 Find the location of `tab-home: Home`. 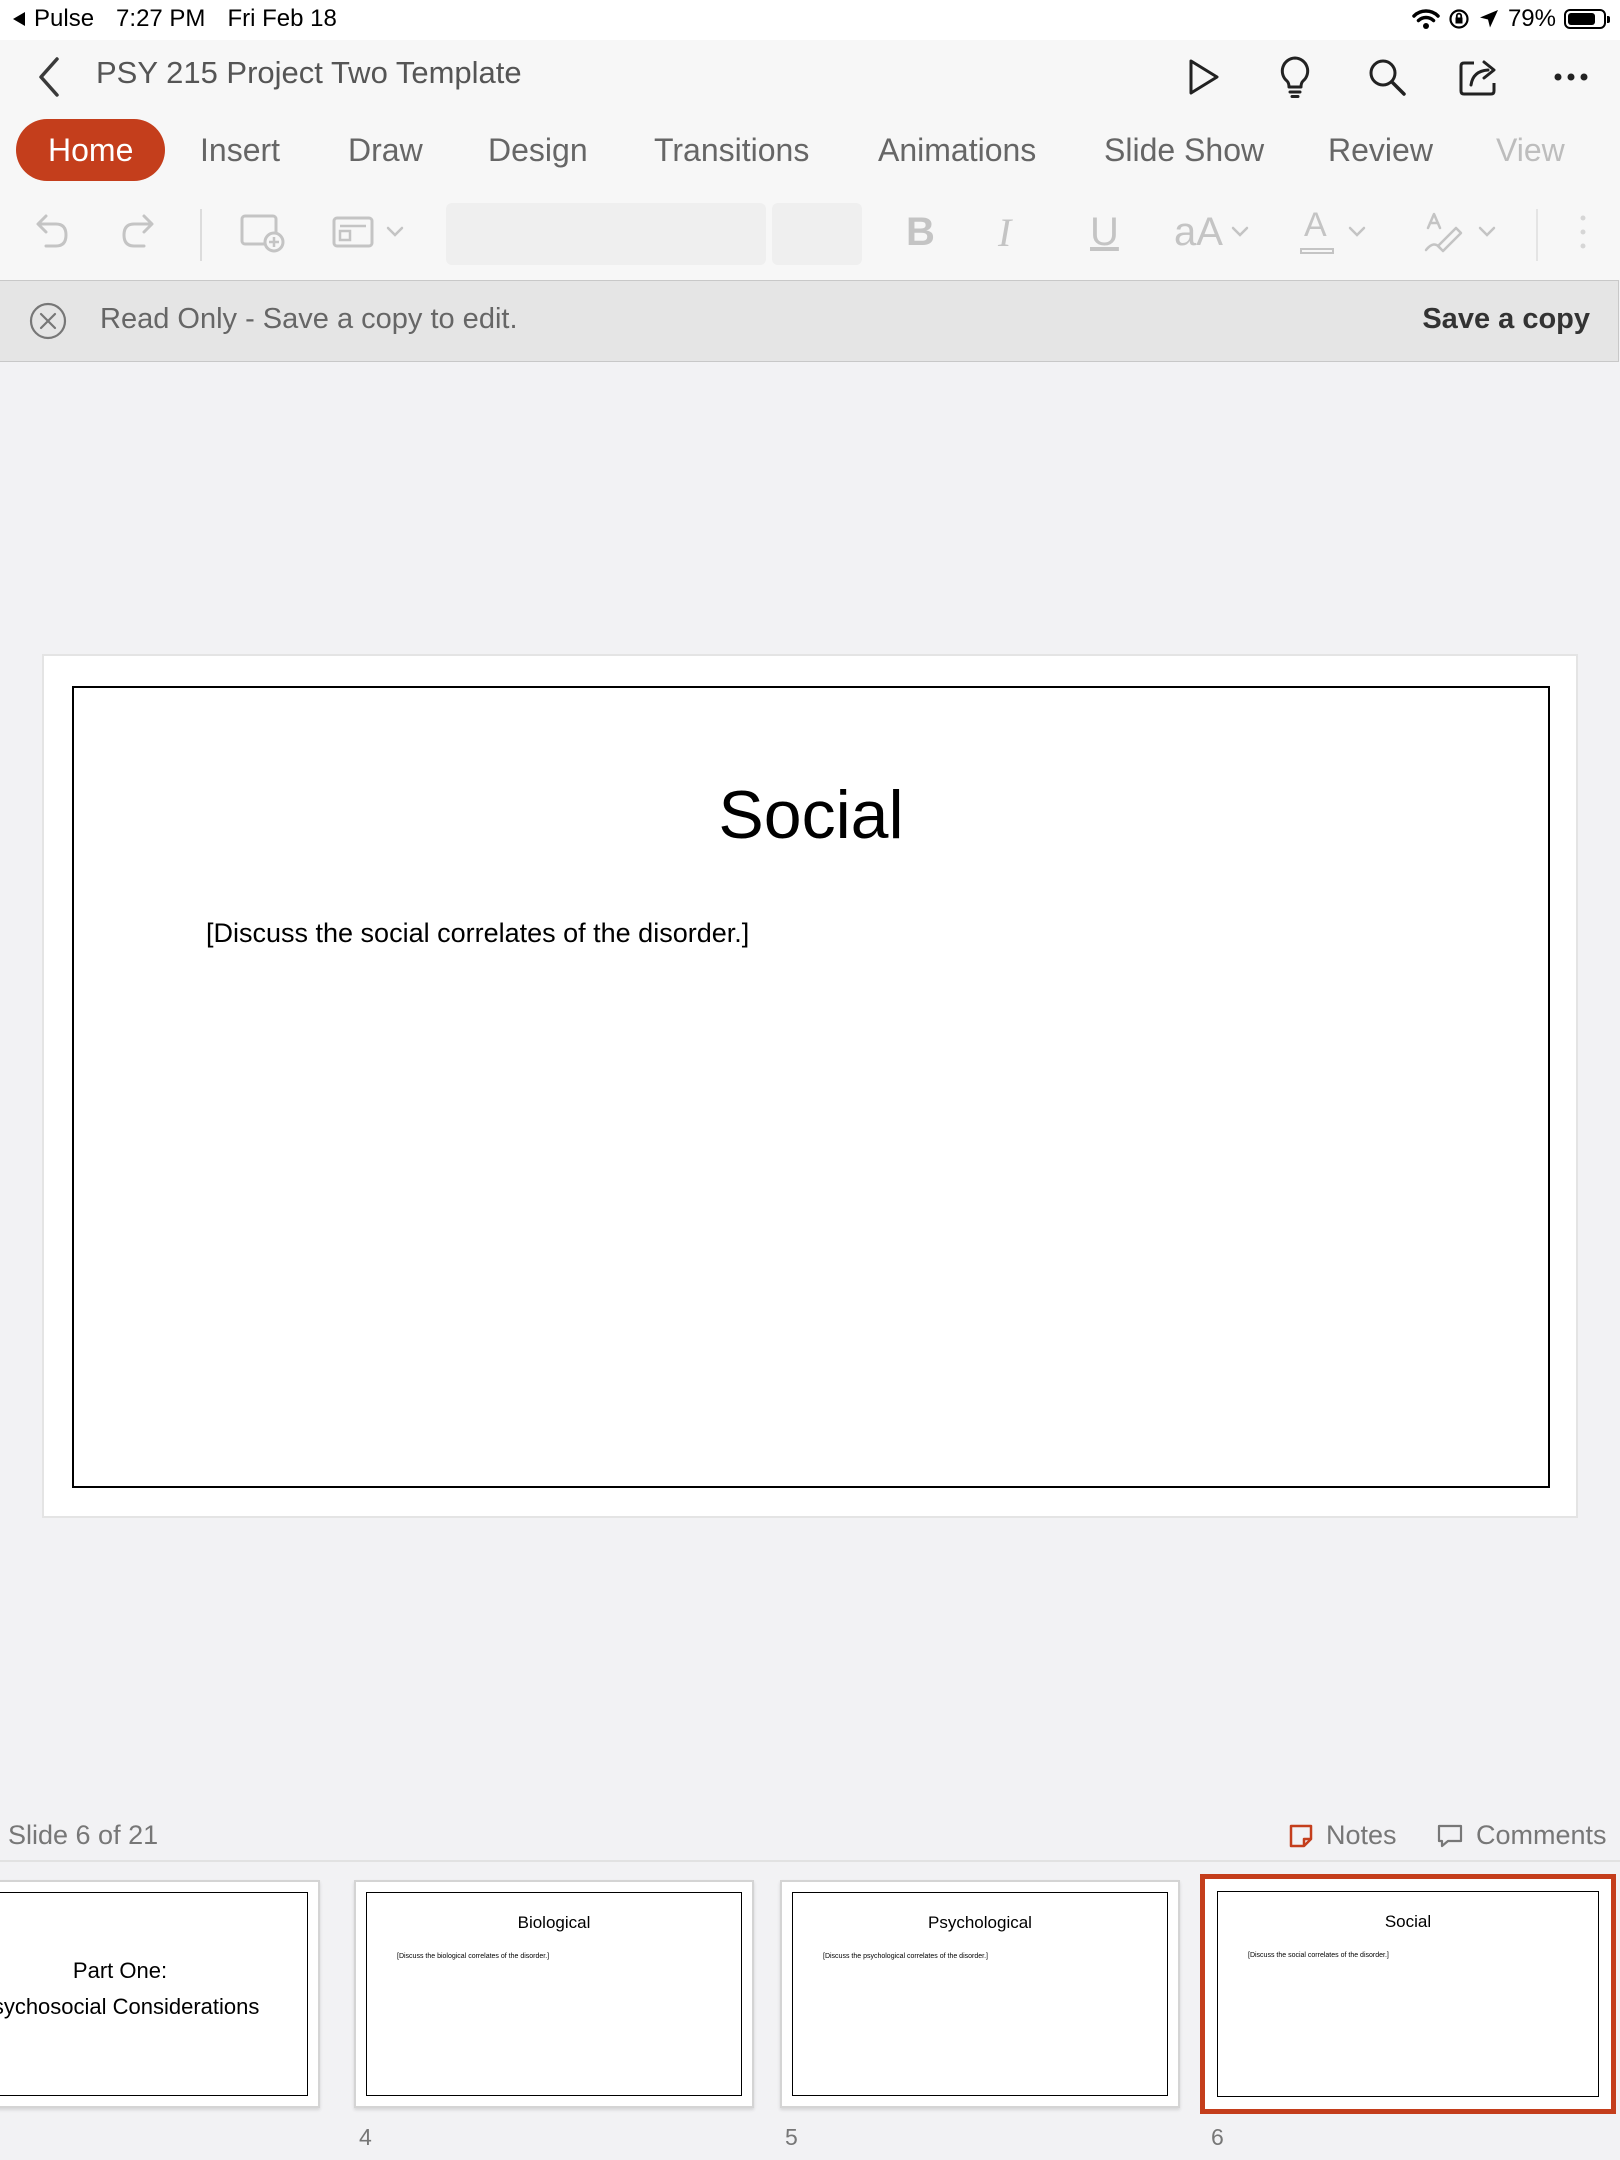

tab-home: Home is located at coordinates (91, 150).